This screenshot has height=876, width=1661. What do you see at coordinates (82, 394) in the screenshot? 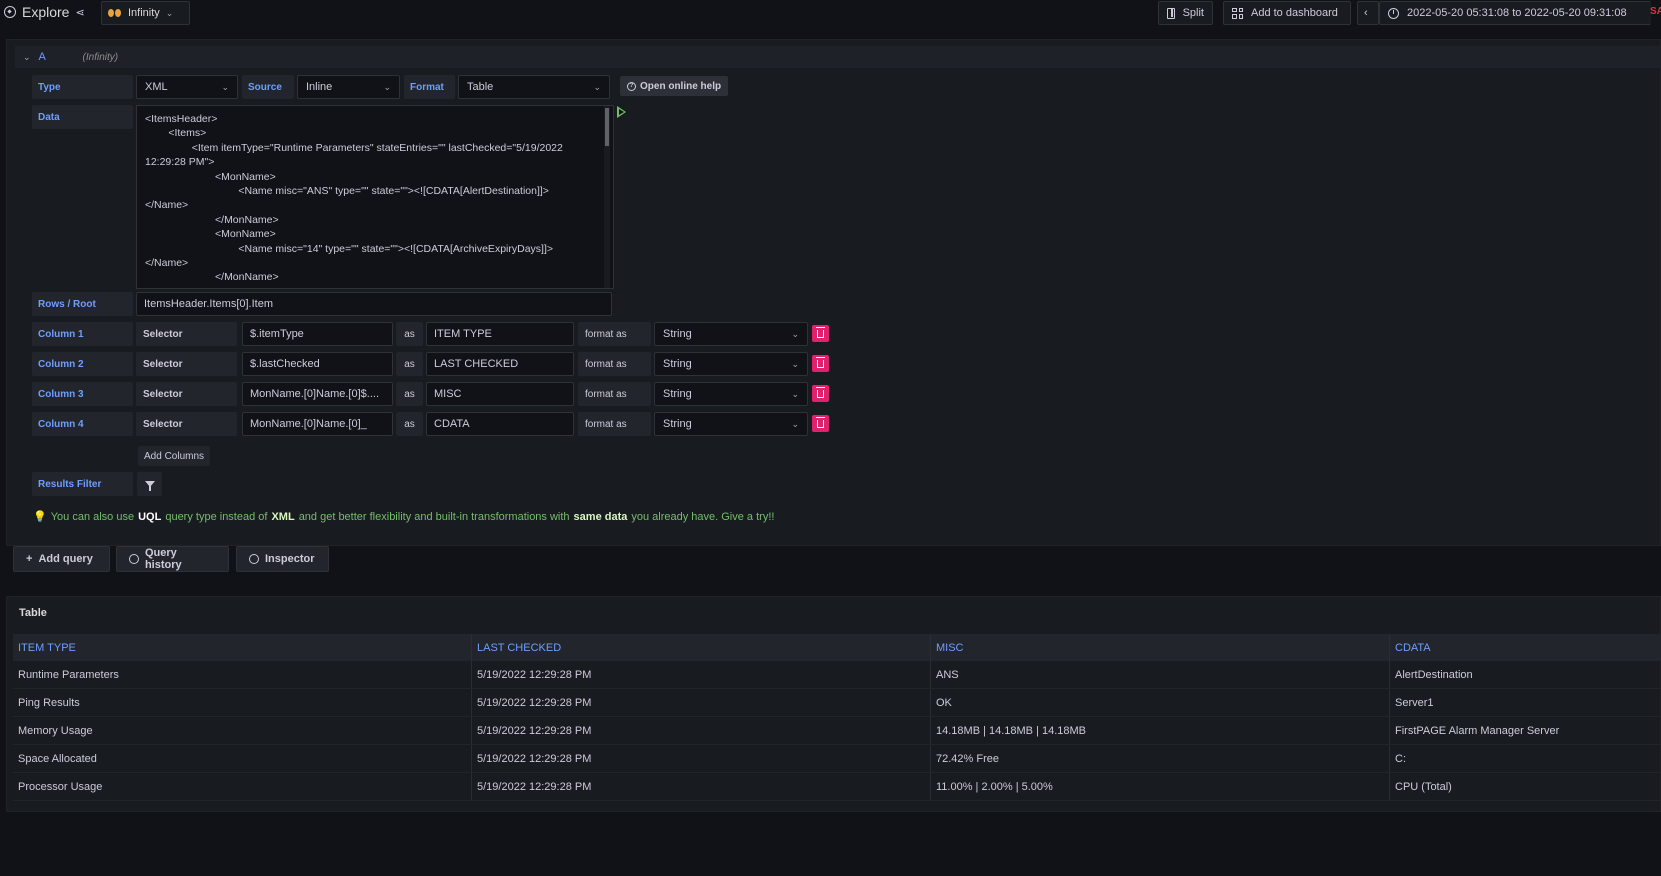
I see `column-label: Column 3` at bounding box center [82, 394].